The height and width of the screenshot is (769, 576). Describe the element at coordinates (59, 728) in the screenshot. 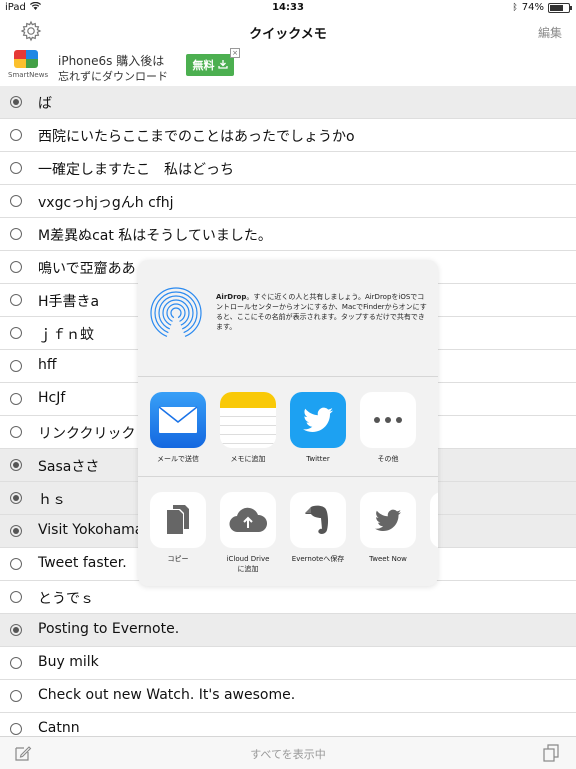

I see `memo-text: Catnn` at that location.